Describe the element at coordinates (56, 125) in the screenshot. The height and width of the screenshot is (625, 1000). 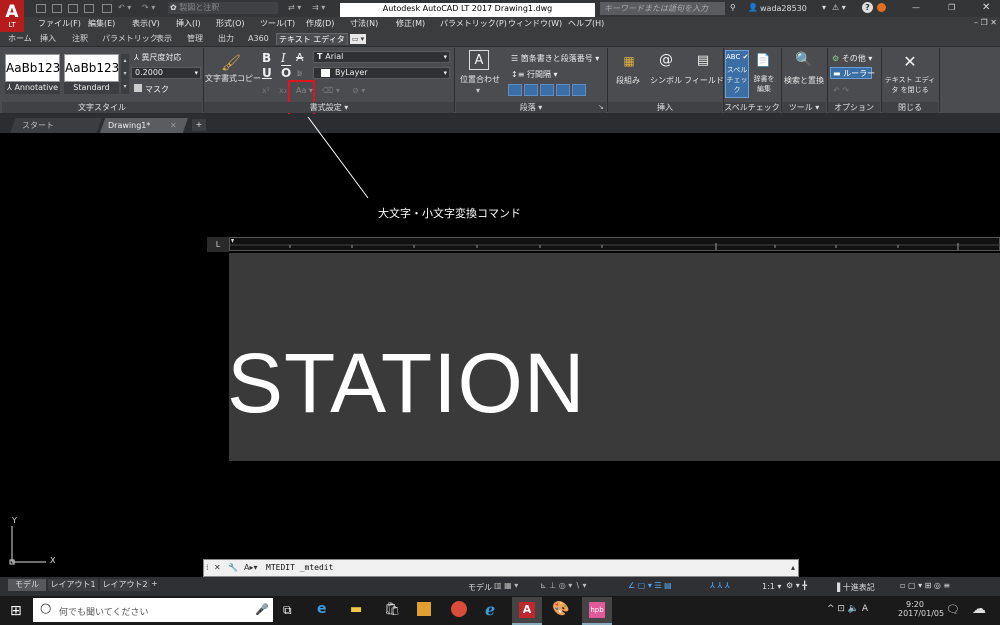
I see `tab-start: スタート` at that location.